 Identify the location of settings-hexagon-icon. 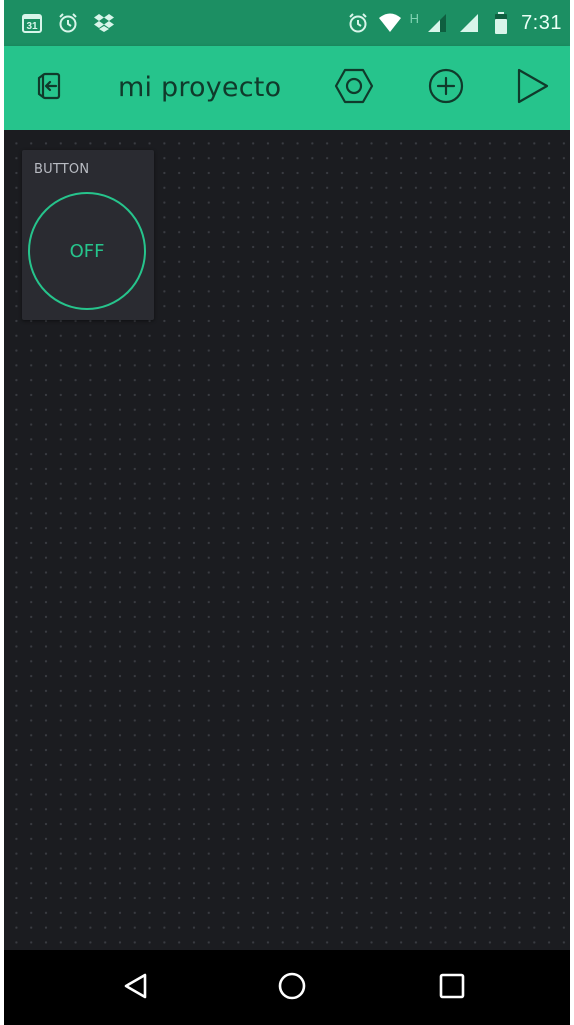
(354, 88).